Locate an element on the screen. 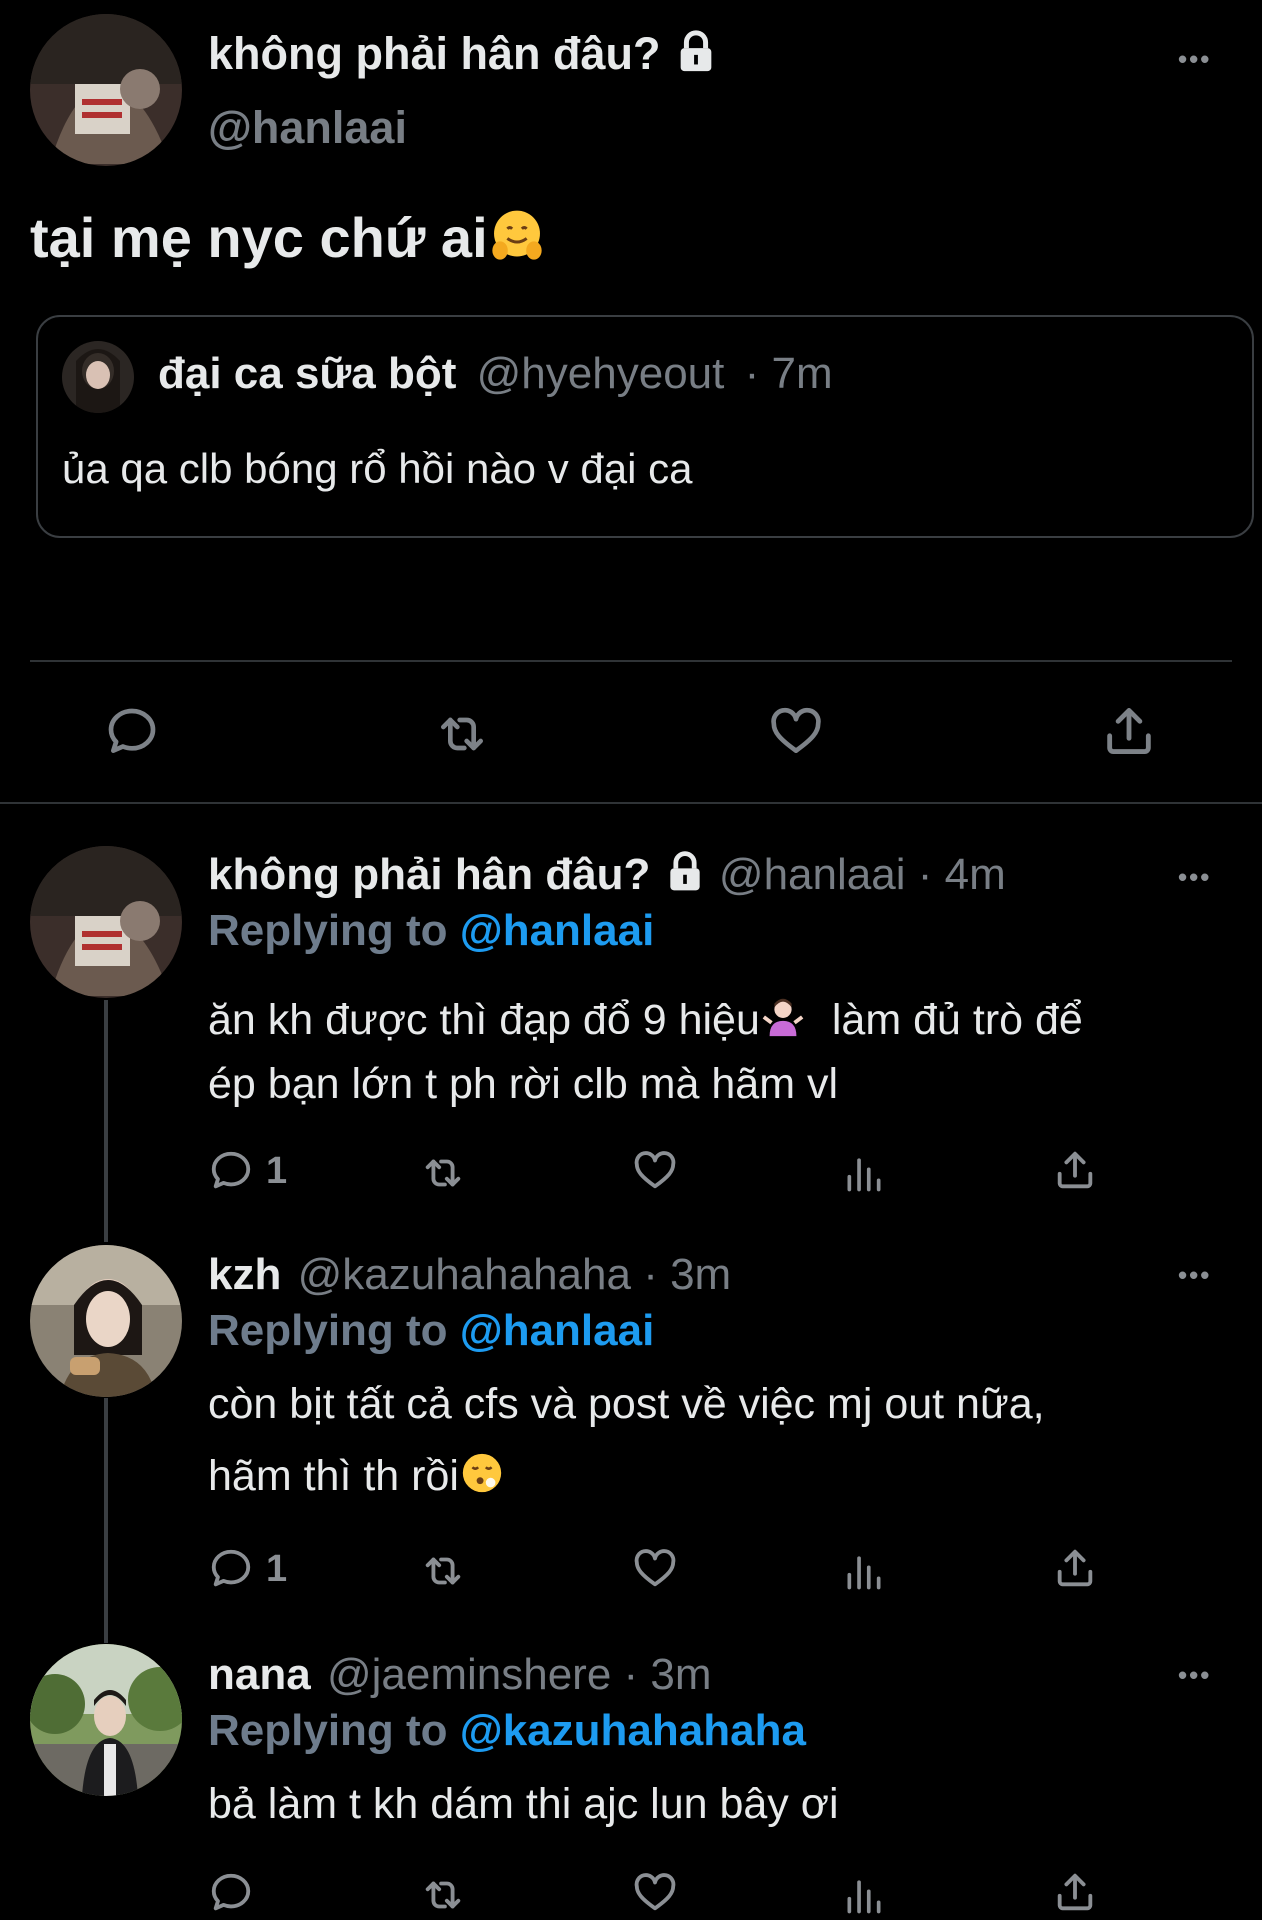 Image resolution: width=1262 pixels, height=1920 pixels. reply-text: bả làm t kh dám thi ajc lun bây ơi is located at coordinates (523, 1804).